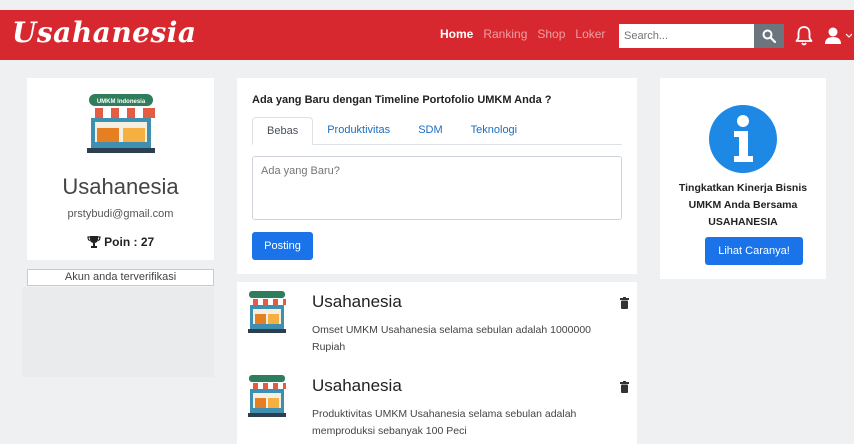 This screenshot has width=854, height=444. Describe the element at coordinates (120, 186) in the screenshot. I see `profile-name: Usahanesia` at that location.